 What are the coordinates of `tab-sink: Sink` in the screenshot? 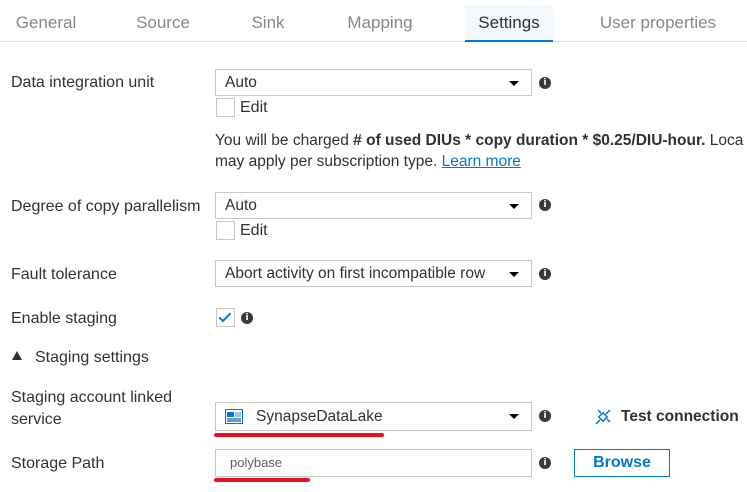 It's located at (268, 23).